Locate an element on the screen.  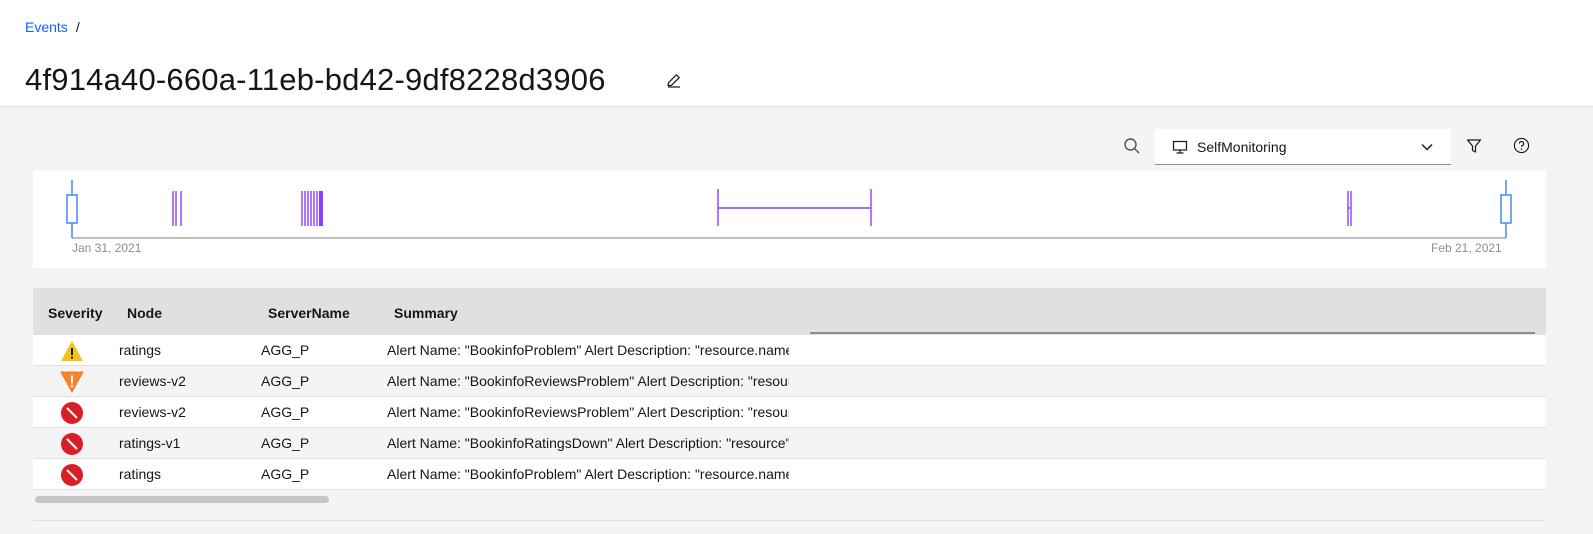
filter-icon is located at coordinates (1474, 146).